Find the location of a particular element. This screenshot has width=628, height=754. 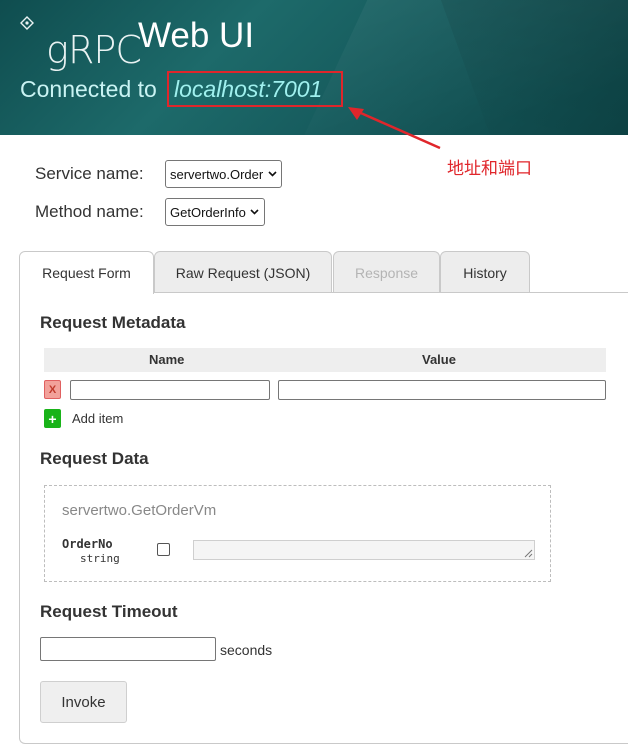

tab-response: Response is located at coordinates (386, 272).